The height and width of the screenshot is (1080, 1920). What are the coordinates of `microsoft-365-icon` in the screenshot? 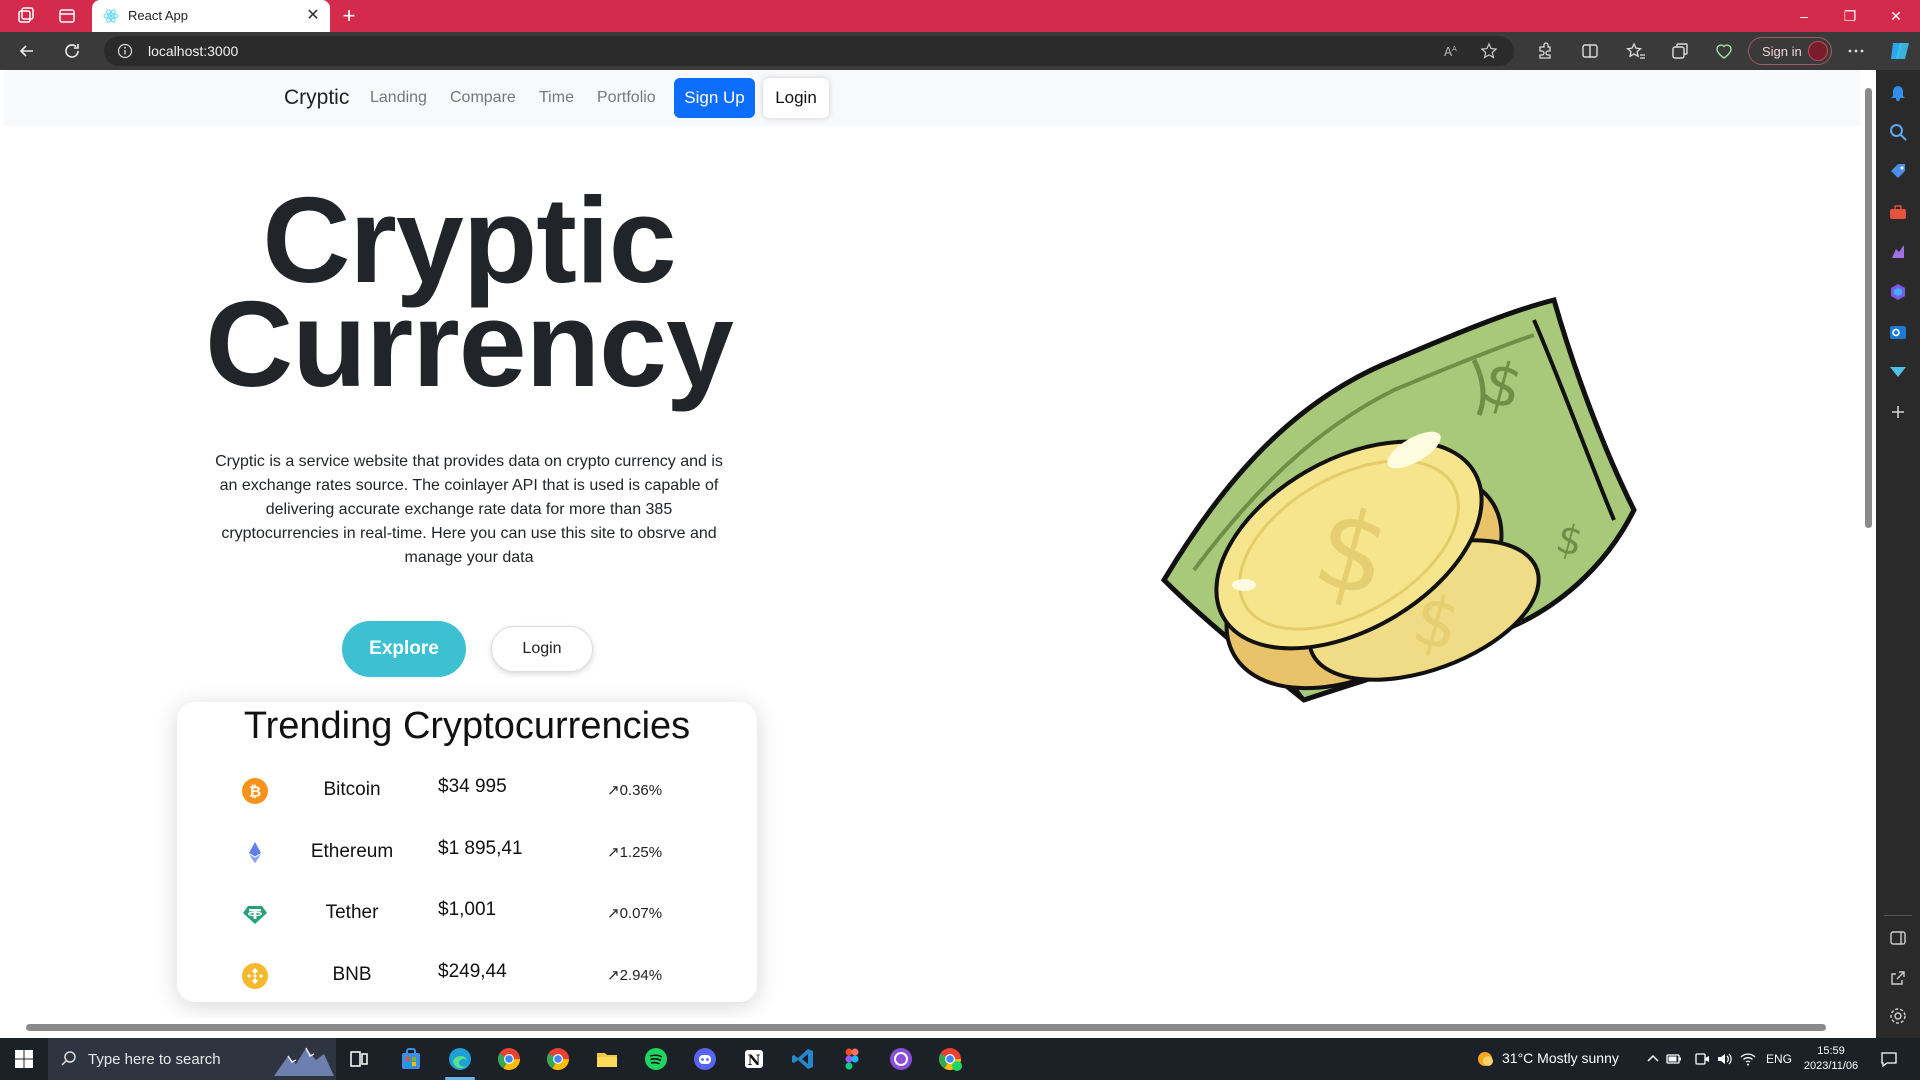 It's located at (1898, 292).